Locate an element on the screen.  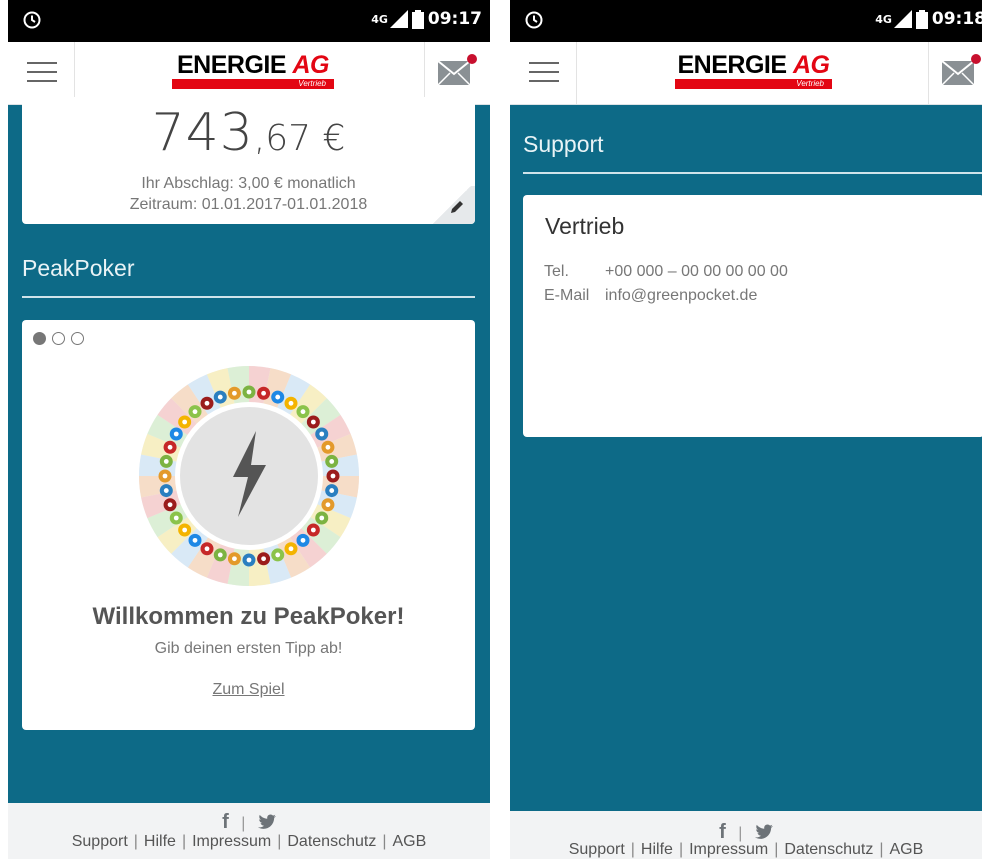
tel-label: Tel. is located at coordinates (556, 271).